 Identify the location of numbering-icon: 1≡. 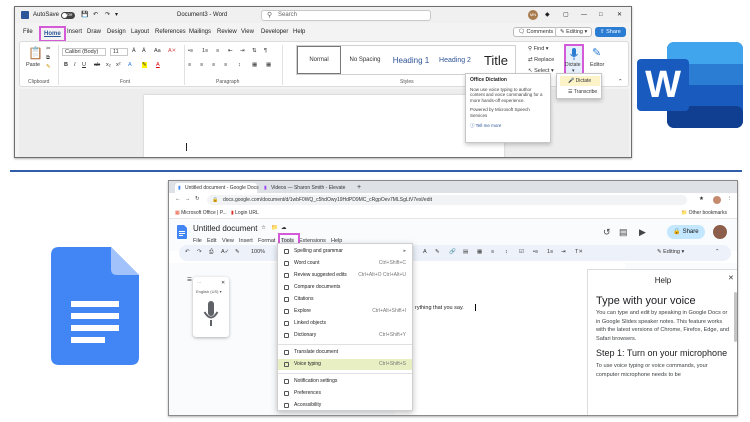
(205, 51).